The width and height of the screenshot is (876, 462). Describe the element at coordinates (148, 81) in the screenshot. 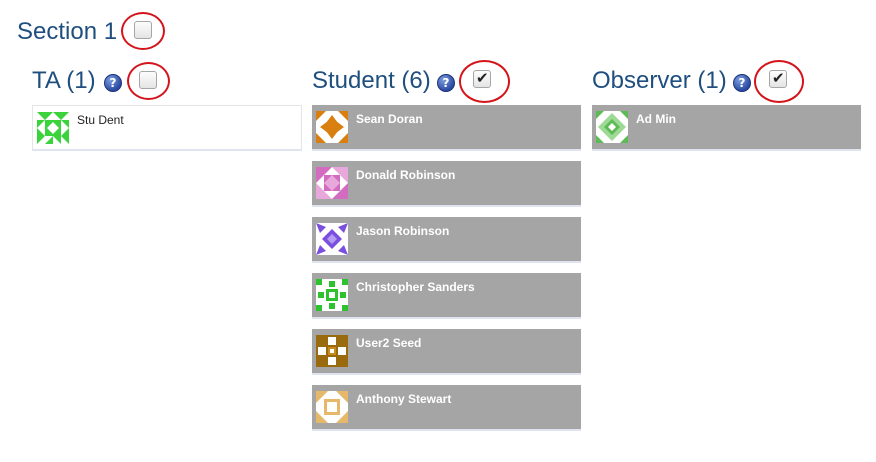

I see `ta-checkbox-highlight-ring` at that location.